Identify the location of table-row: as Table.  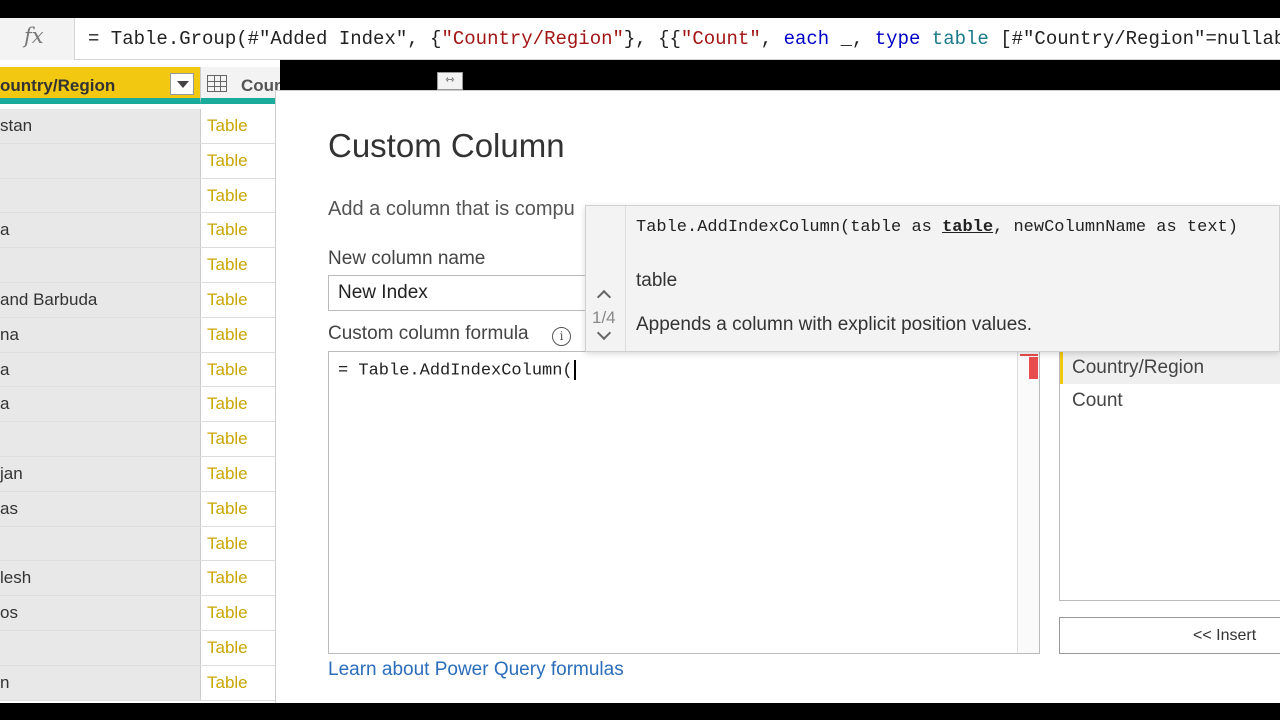
(140, 509).